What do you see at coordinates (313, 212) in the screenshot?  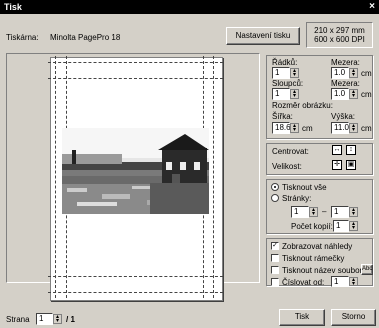 I see `page-from-spinner: ▴ ▾` at bounding box center [313, 212].